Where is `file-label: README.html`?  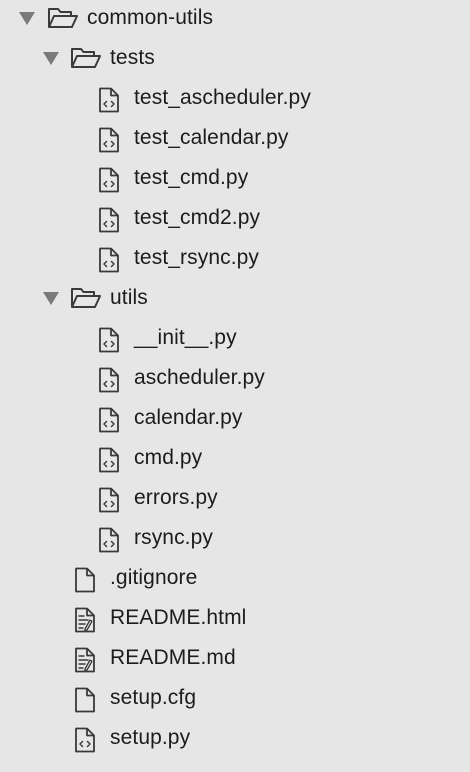 file-label: README.html is located at coordinates (178, 617).